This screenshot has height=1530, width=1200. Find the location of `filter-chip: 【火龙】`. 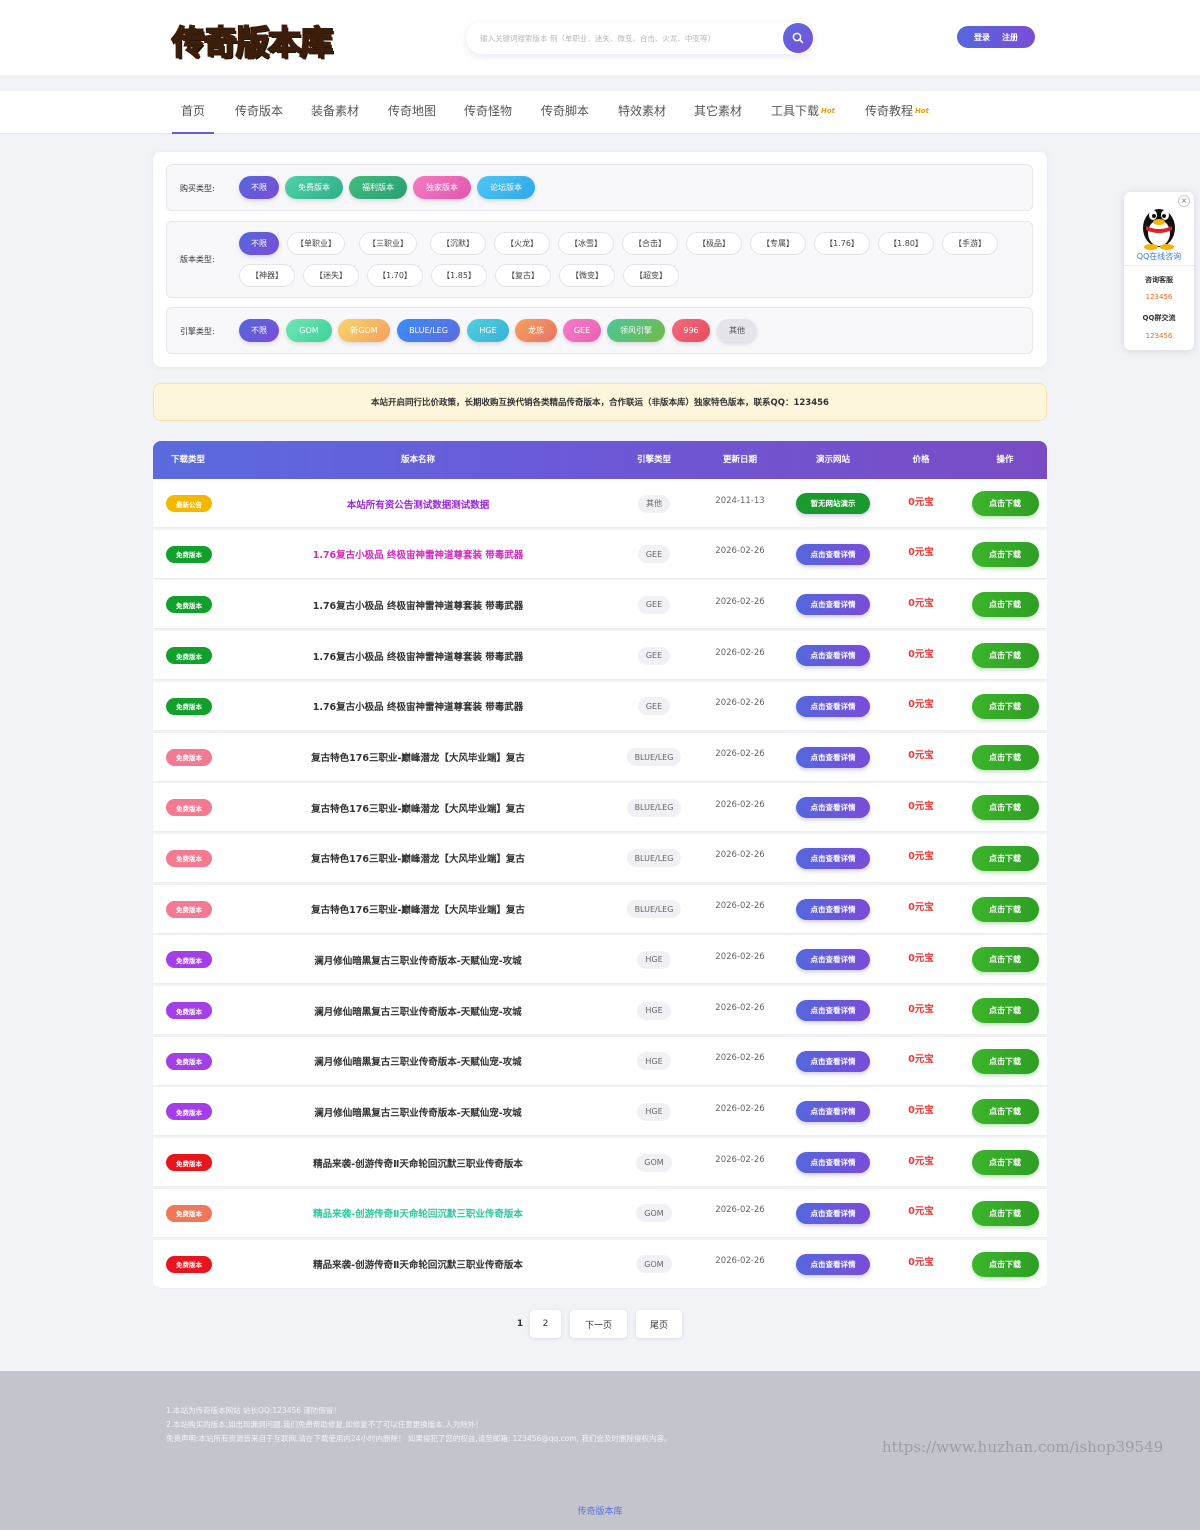

filter-chip: 【火龙】 is located at coordinates (522, 243).